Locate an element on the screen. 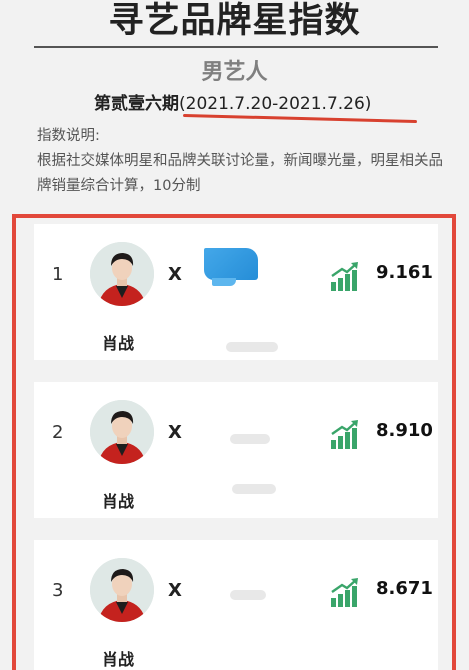 The width and height of the screenshot is (469, 670). rank-number: 1 is located at coordinates (58, 274).